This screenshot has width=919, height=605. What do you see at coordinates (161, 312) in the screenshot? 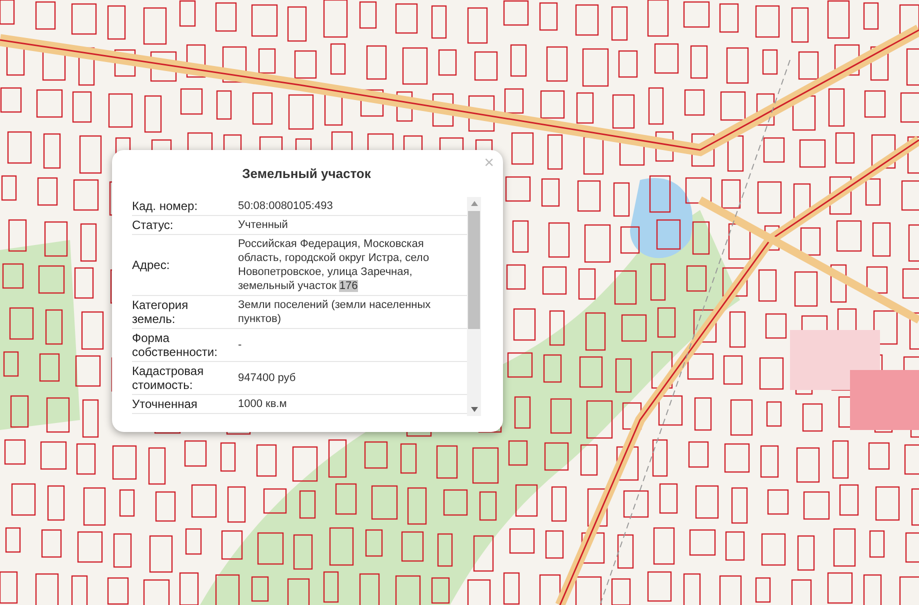
I see `field-label: Категория земель:` at bounding box center [161, 312].